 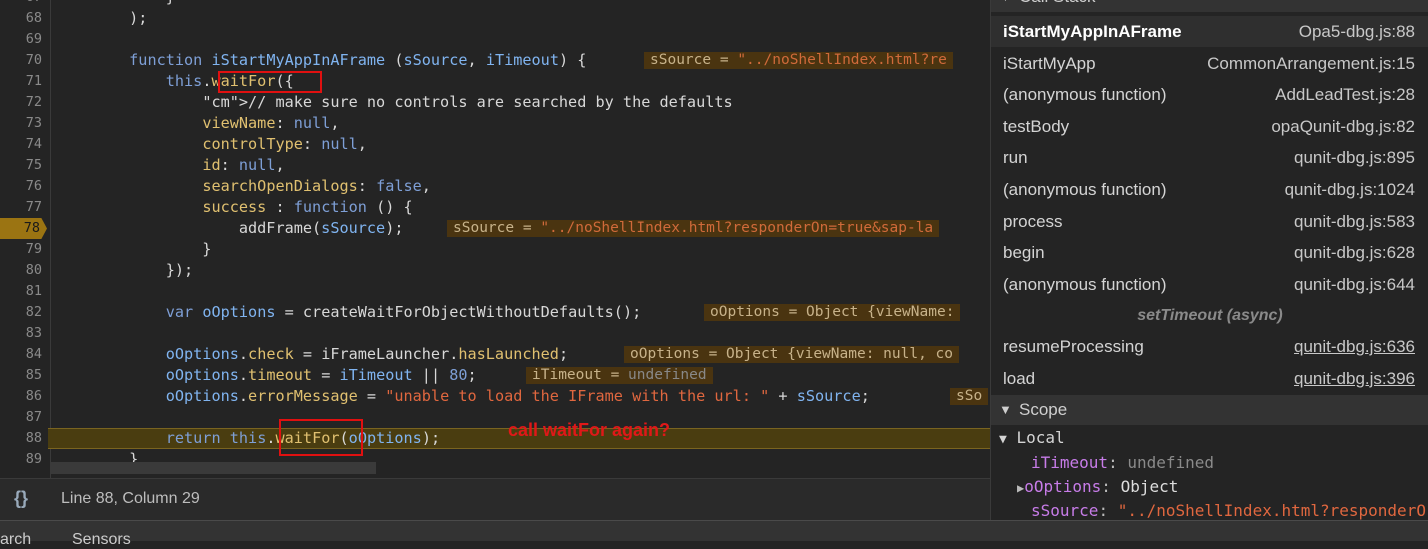 I want to click on code-line: 76 searchOpenDialogs: false,, so click(x=495, y=186).